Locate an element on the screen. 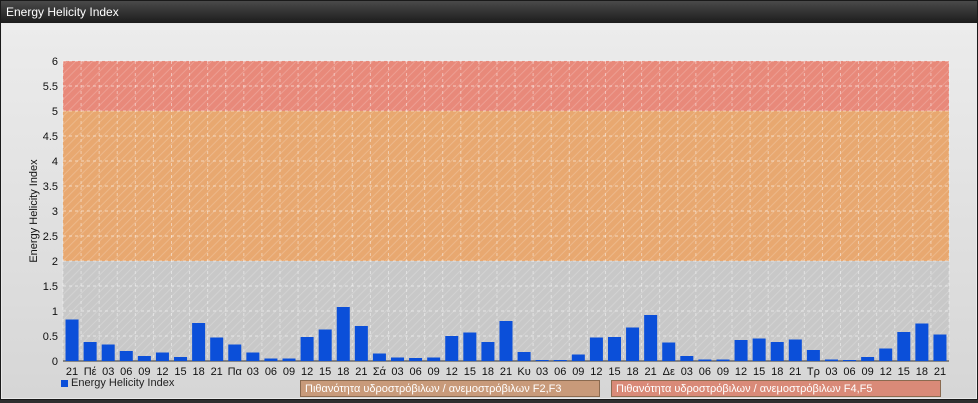 This screenshot has width=978, height=403. y-tick-label: 2 is located at coordinates (55, 262).